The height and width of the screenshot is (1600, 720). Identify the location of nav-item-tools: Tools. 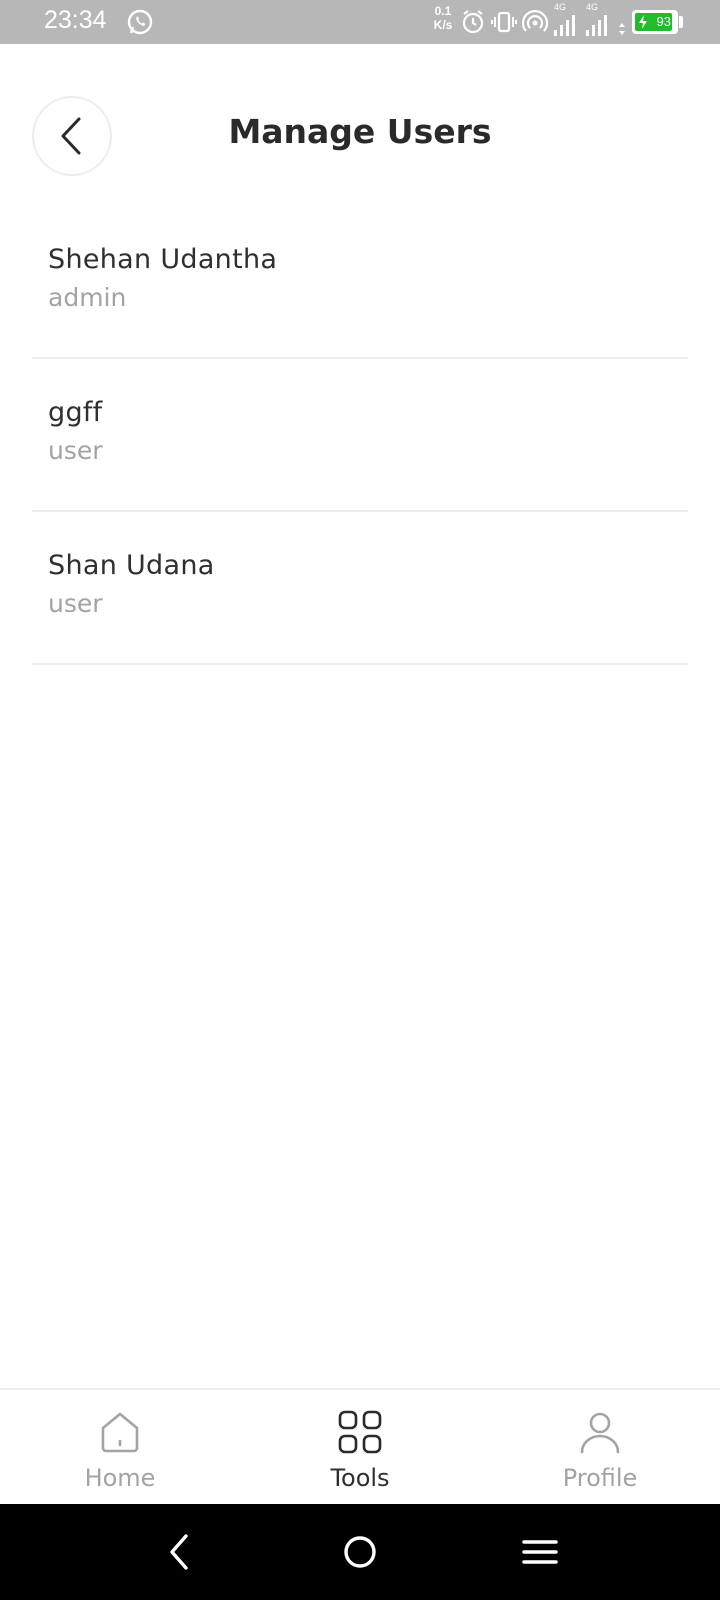
(360, 1447).